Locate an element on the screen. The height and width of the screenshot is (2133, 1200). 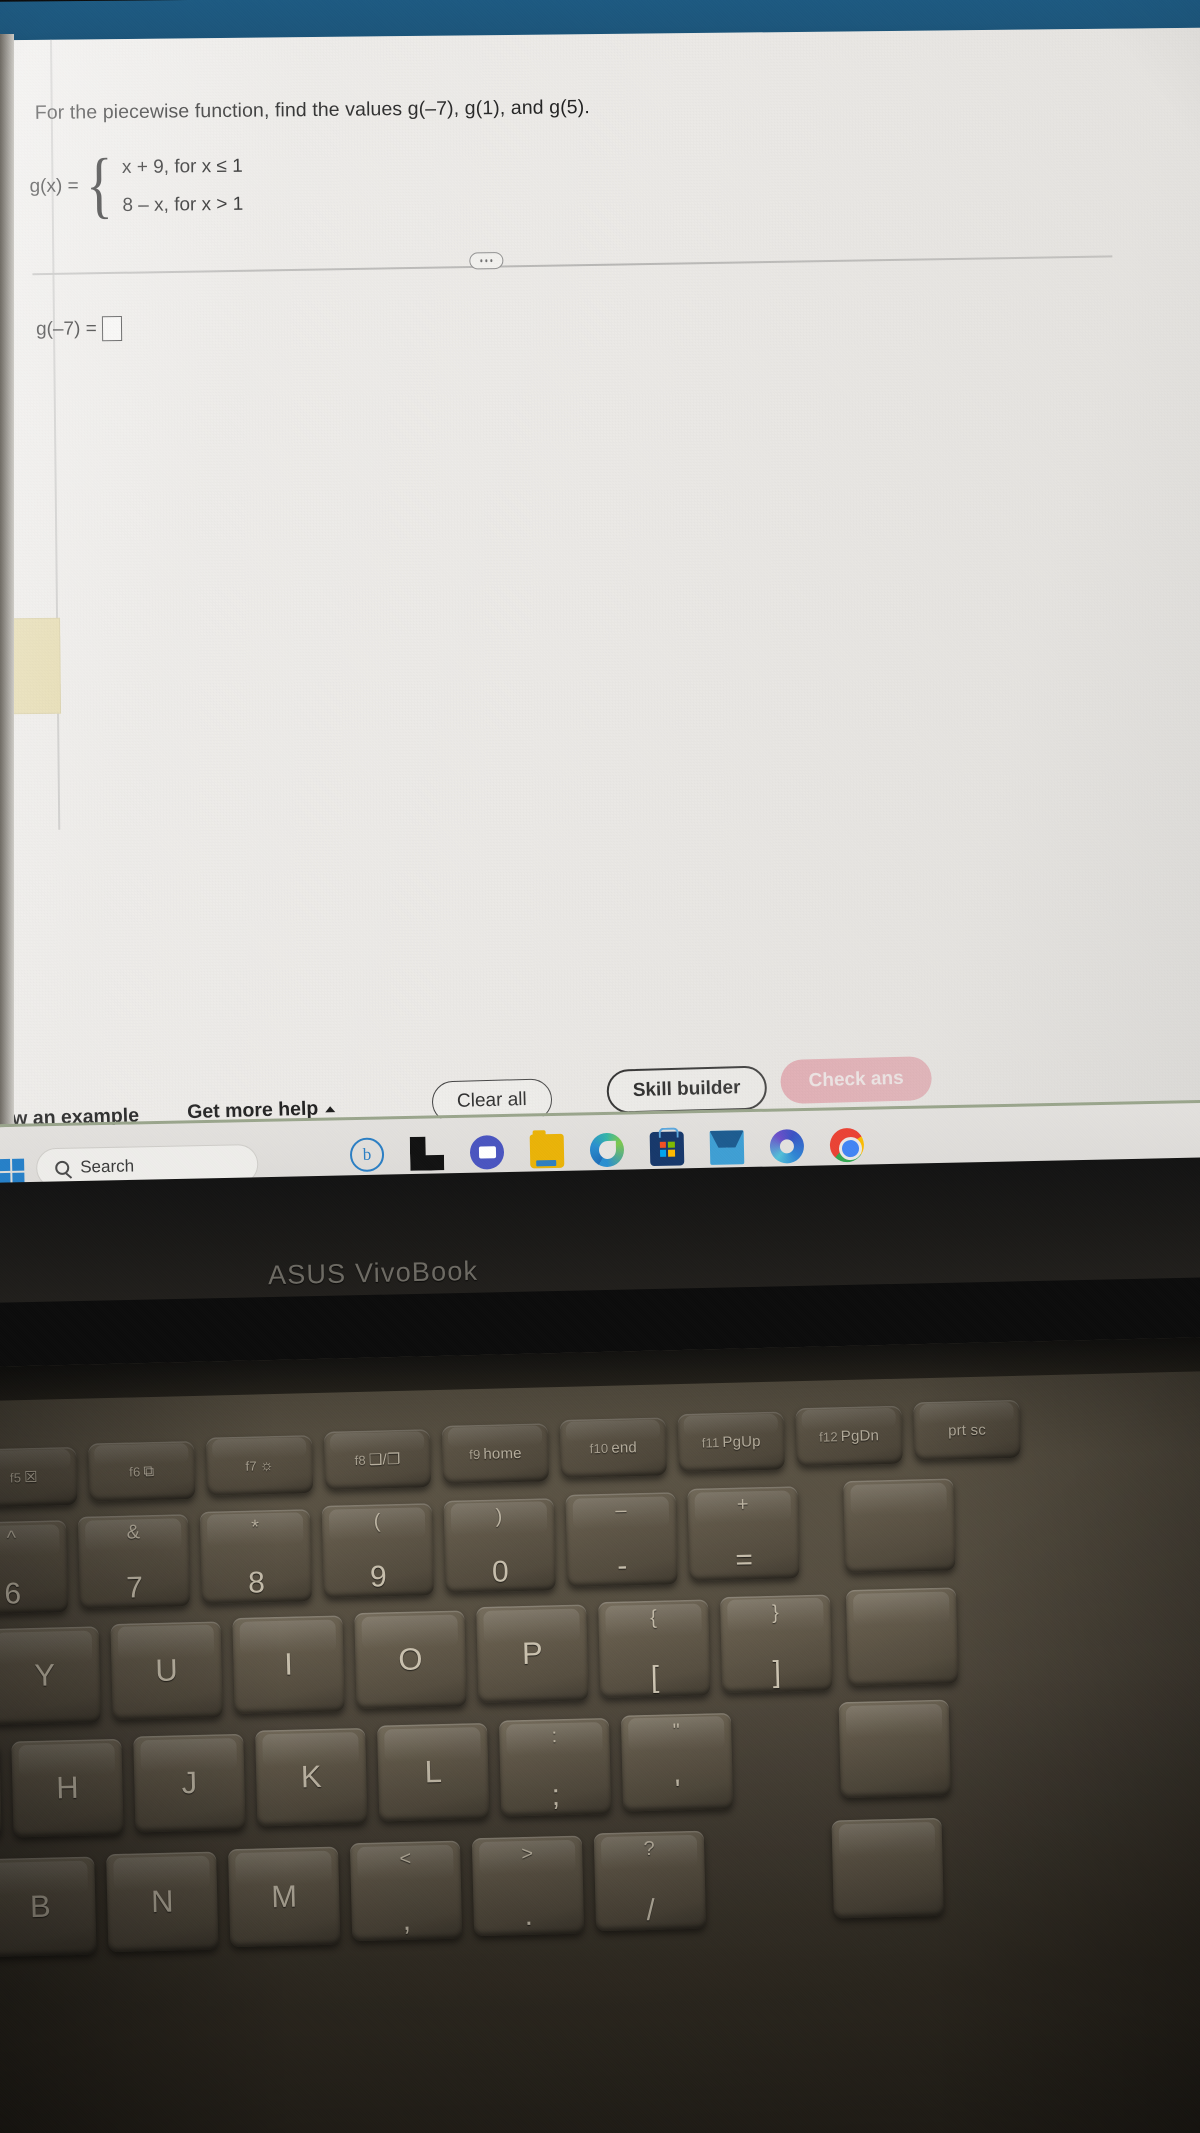
key-8: * 8 is located at coordinates (255, 1556).